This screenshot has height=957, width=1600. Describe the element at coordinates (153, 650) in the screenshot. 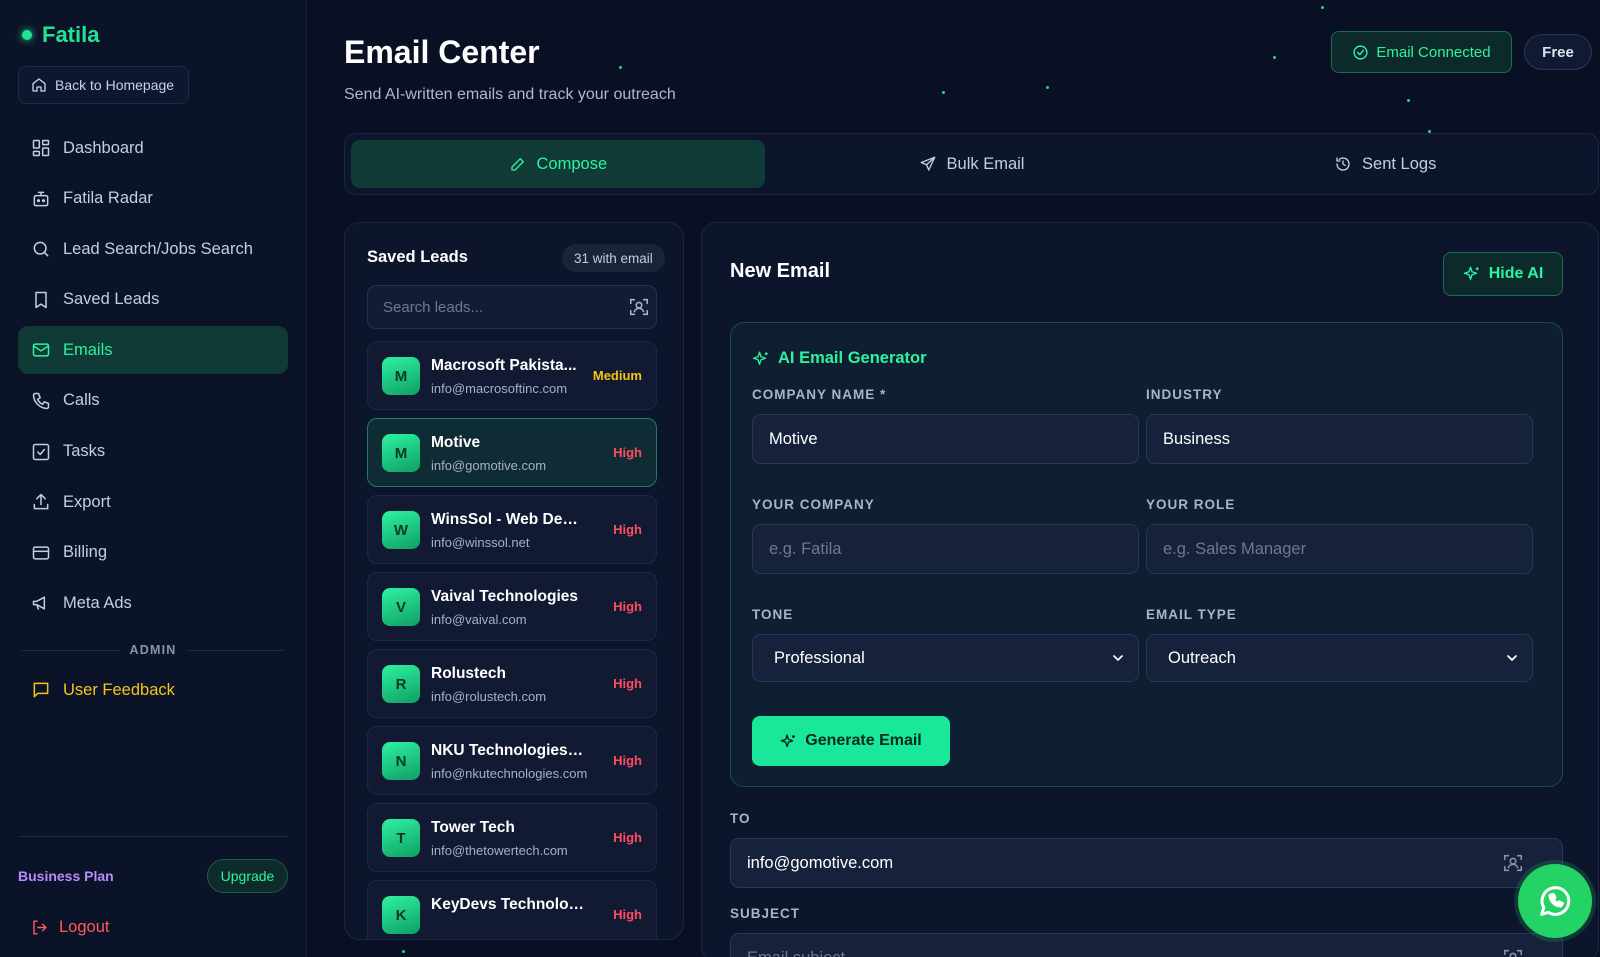

I see `admin-separator: ADMIN` at that location.